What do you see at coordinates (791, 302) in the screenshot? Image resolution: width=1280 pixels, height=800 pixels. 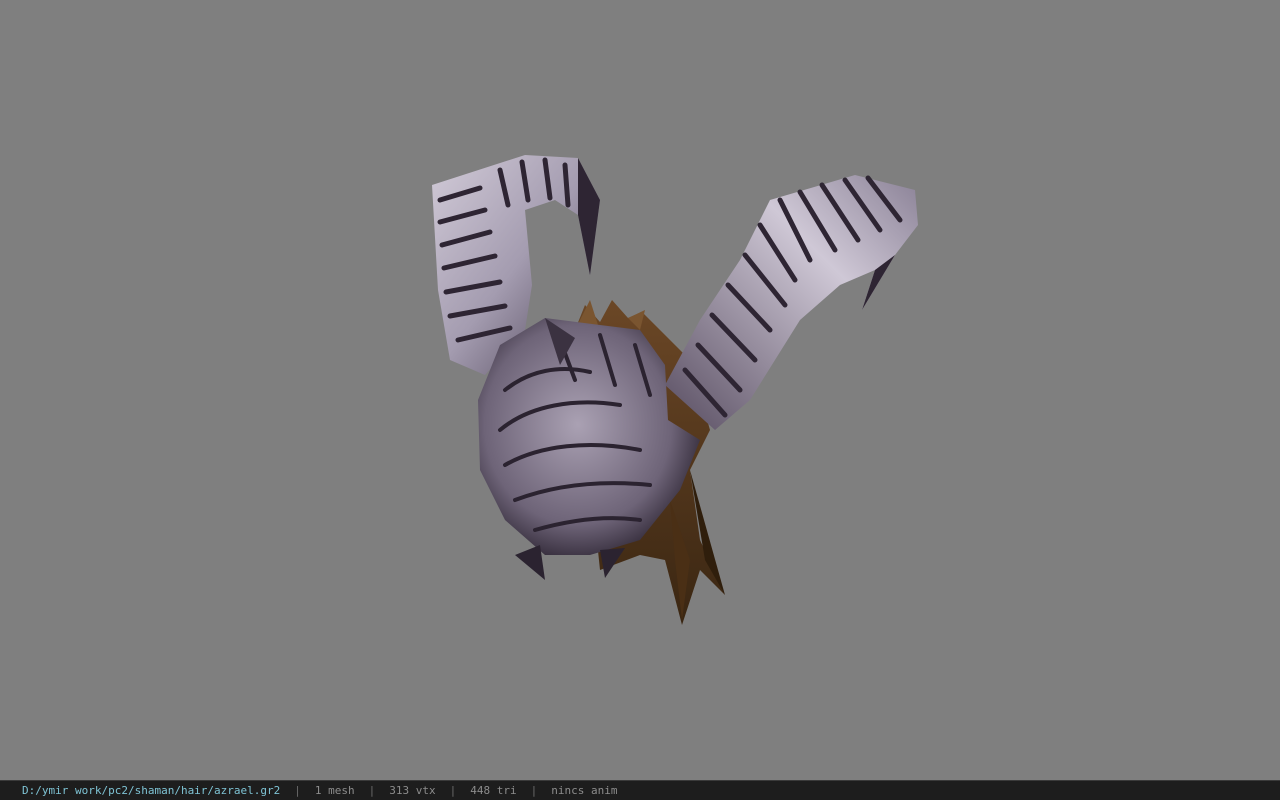 I see `right-horn` at bounding box center [791, 302].